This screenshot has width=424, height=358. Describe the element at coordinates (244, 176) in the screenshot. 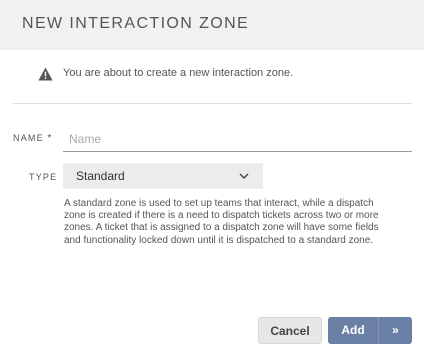

I see `chevron-down-icon` at that location.